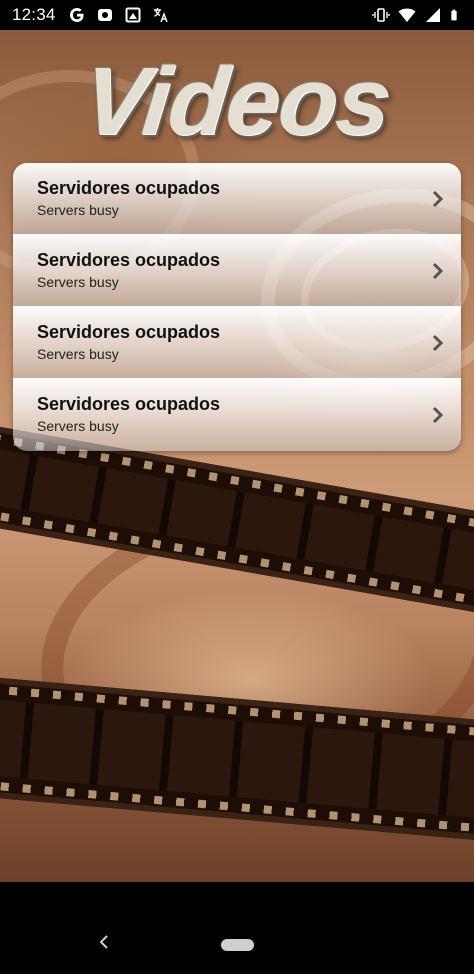 The image size is (474, 974). What do you see at coordinates (237, 15) in the screenshot?
I see `status-bar: 12:34` at bounding box center [237, 15].